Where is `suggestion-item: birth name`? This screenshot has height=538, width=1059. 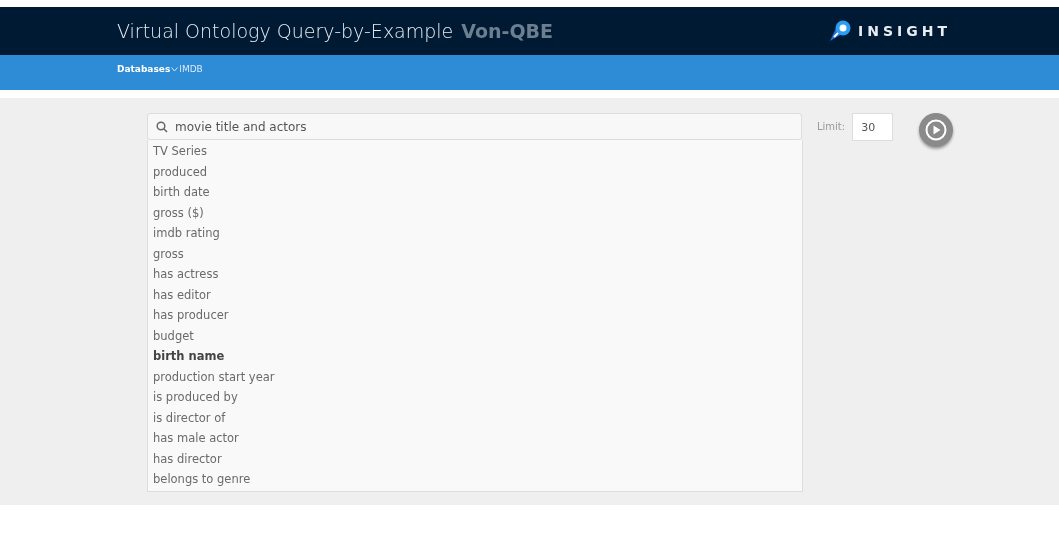 suggestion-item: birth name is located at coordinates (477, 356).